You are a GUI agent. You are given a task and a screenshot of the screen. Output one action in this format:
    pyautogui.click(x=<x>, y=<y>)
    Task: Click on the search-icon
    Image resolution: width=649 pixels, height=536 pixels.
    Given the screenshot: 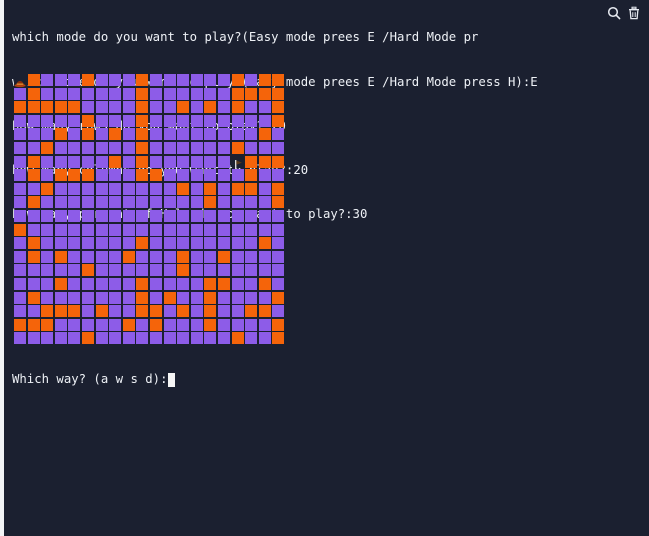 What is the action you would take?
    pyautogui.click(x=614, y=13)
    